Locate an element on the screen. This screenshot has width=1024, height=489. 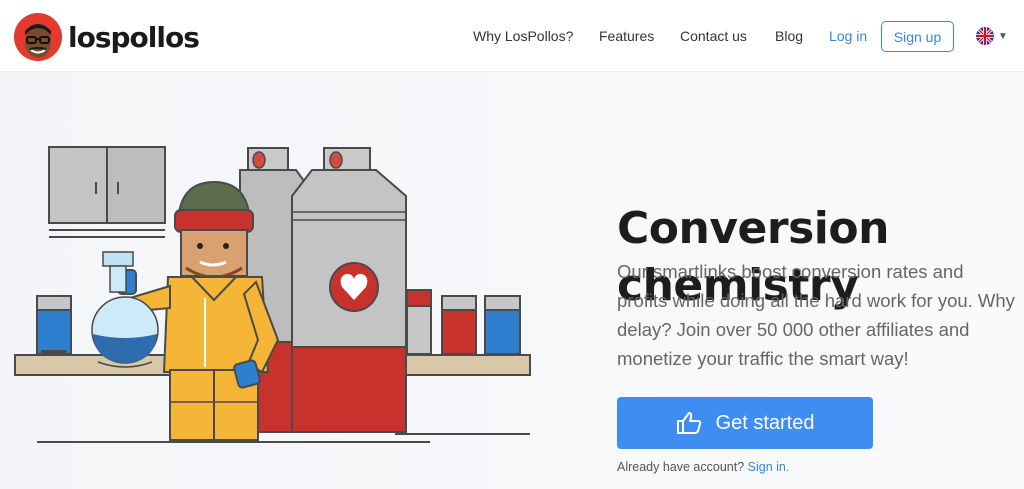
account-prompt: Already have account? Sign in. is located at coordinates (703, 467).